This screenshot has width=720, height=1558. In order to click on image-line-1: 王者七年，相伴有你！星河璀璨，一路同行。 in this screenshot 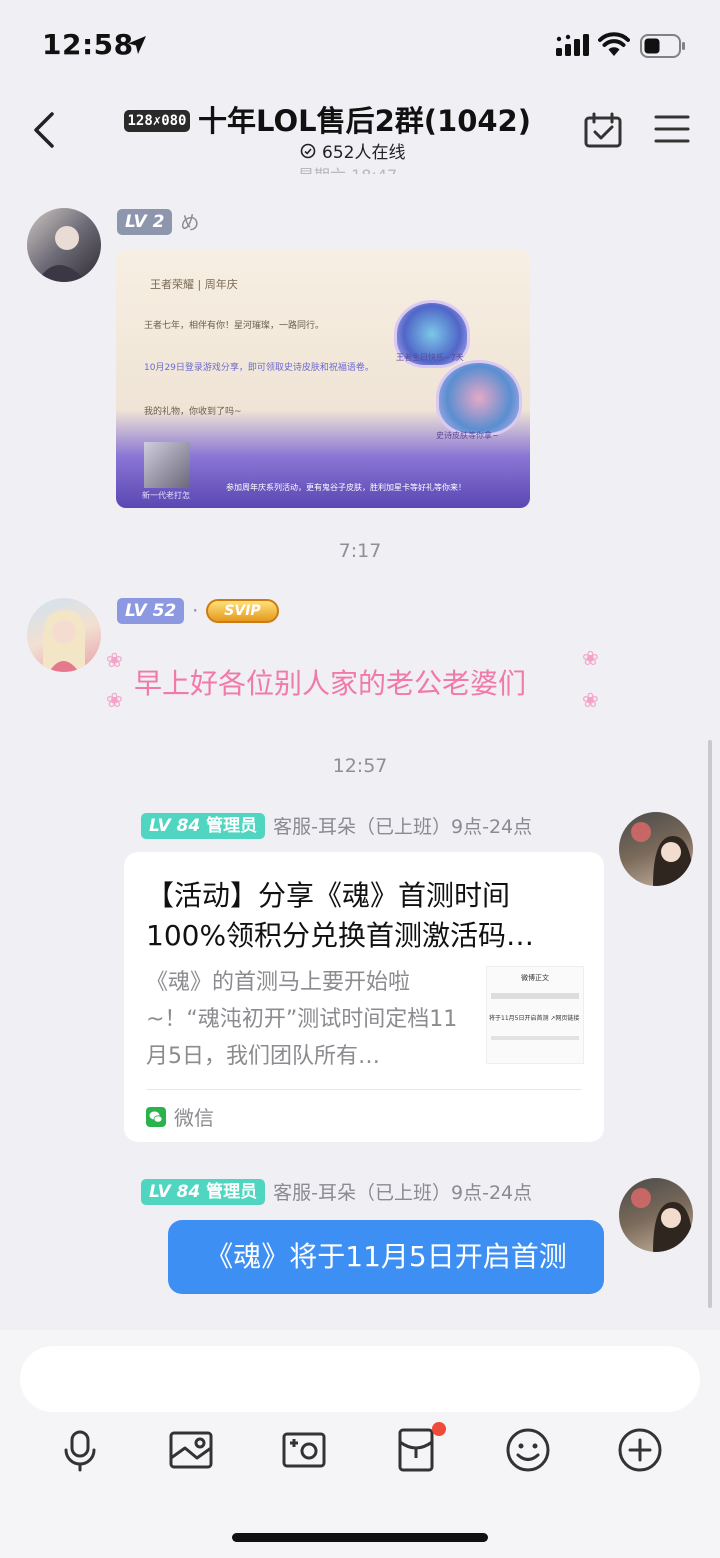, I will do `click(234, 326)`.